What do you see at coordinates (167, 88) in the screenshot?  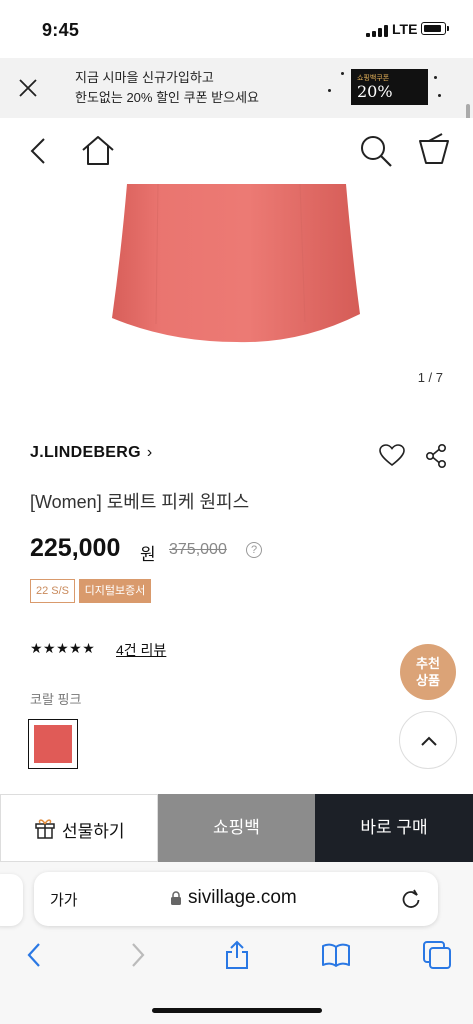 I see `promo-text: 지금 시마을 신규가입하고 한도없는 20% 할인 쿠폰 받으세요` at bounding box center [167, 88].